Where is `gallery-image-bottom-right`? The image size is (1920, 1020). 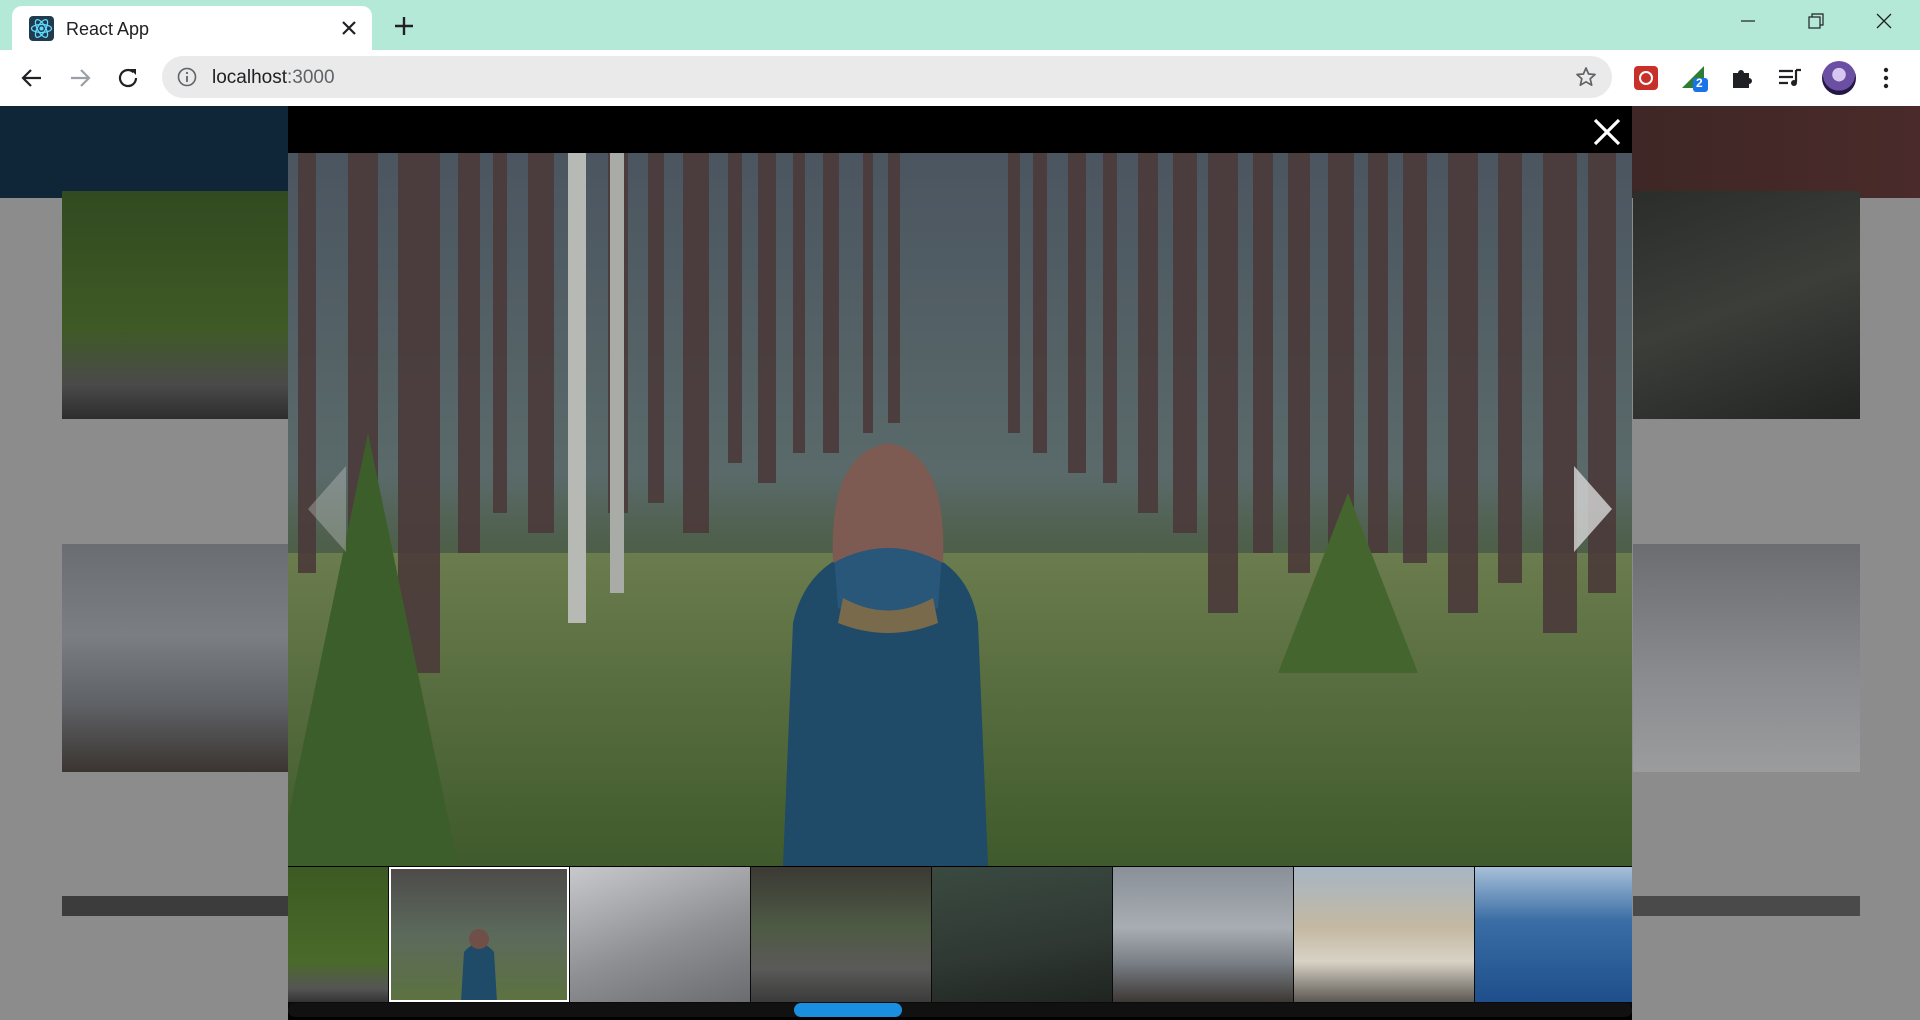 gallery-image-bottom-right is located at coordinates (1746, 906).